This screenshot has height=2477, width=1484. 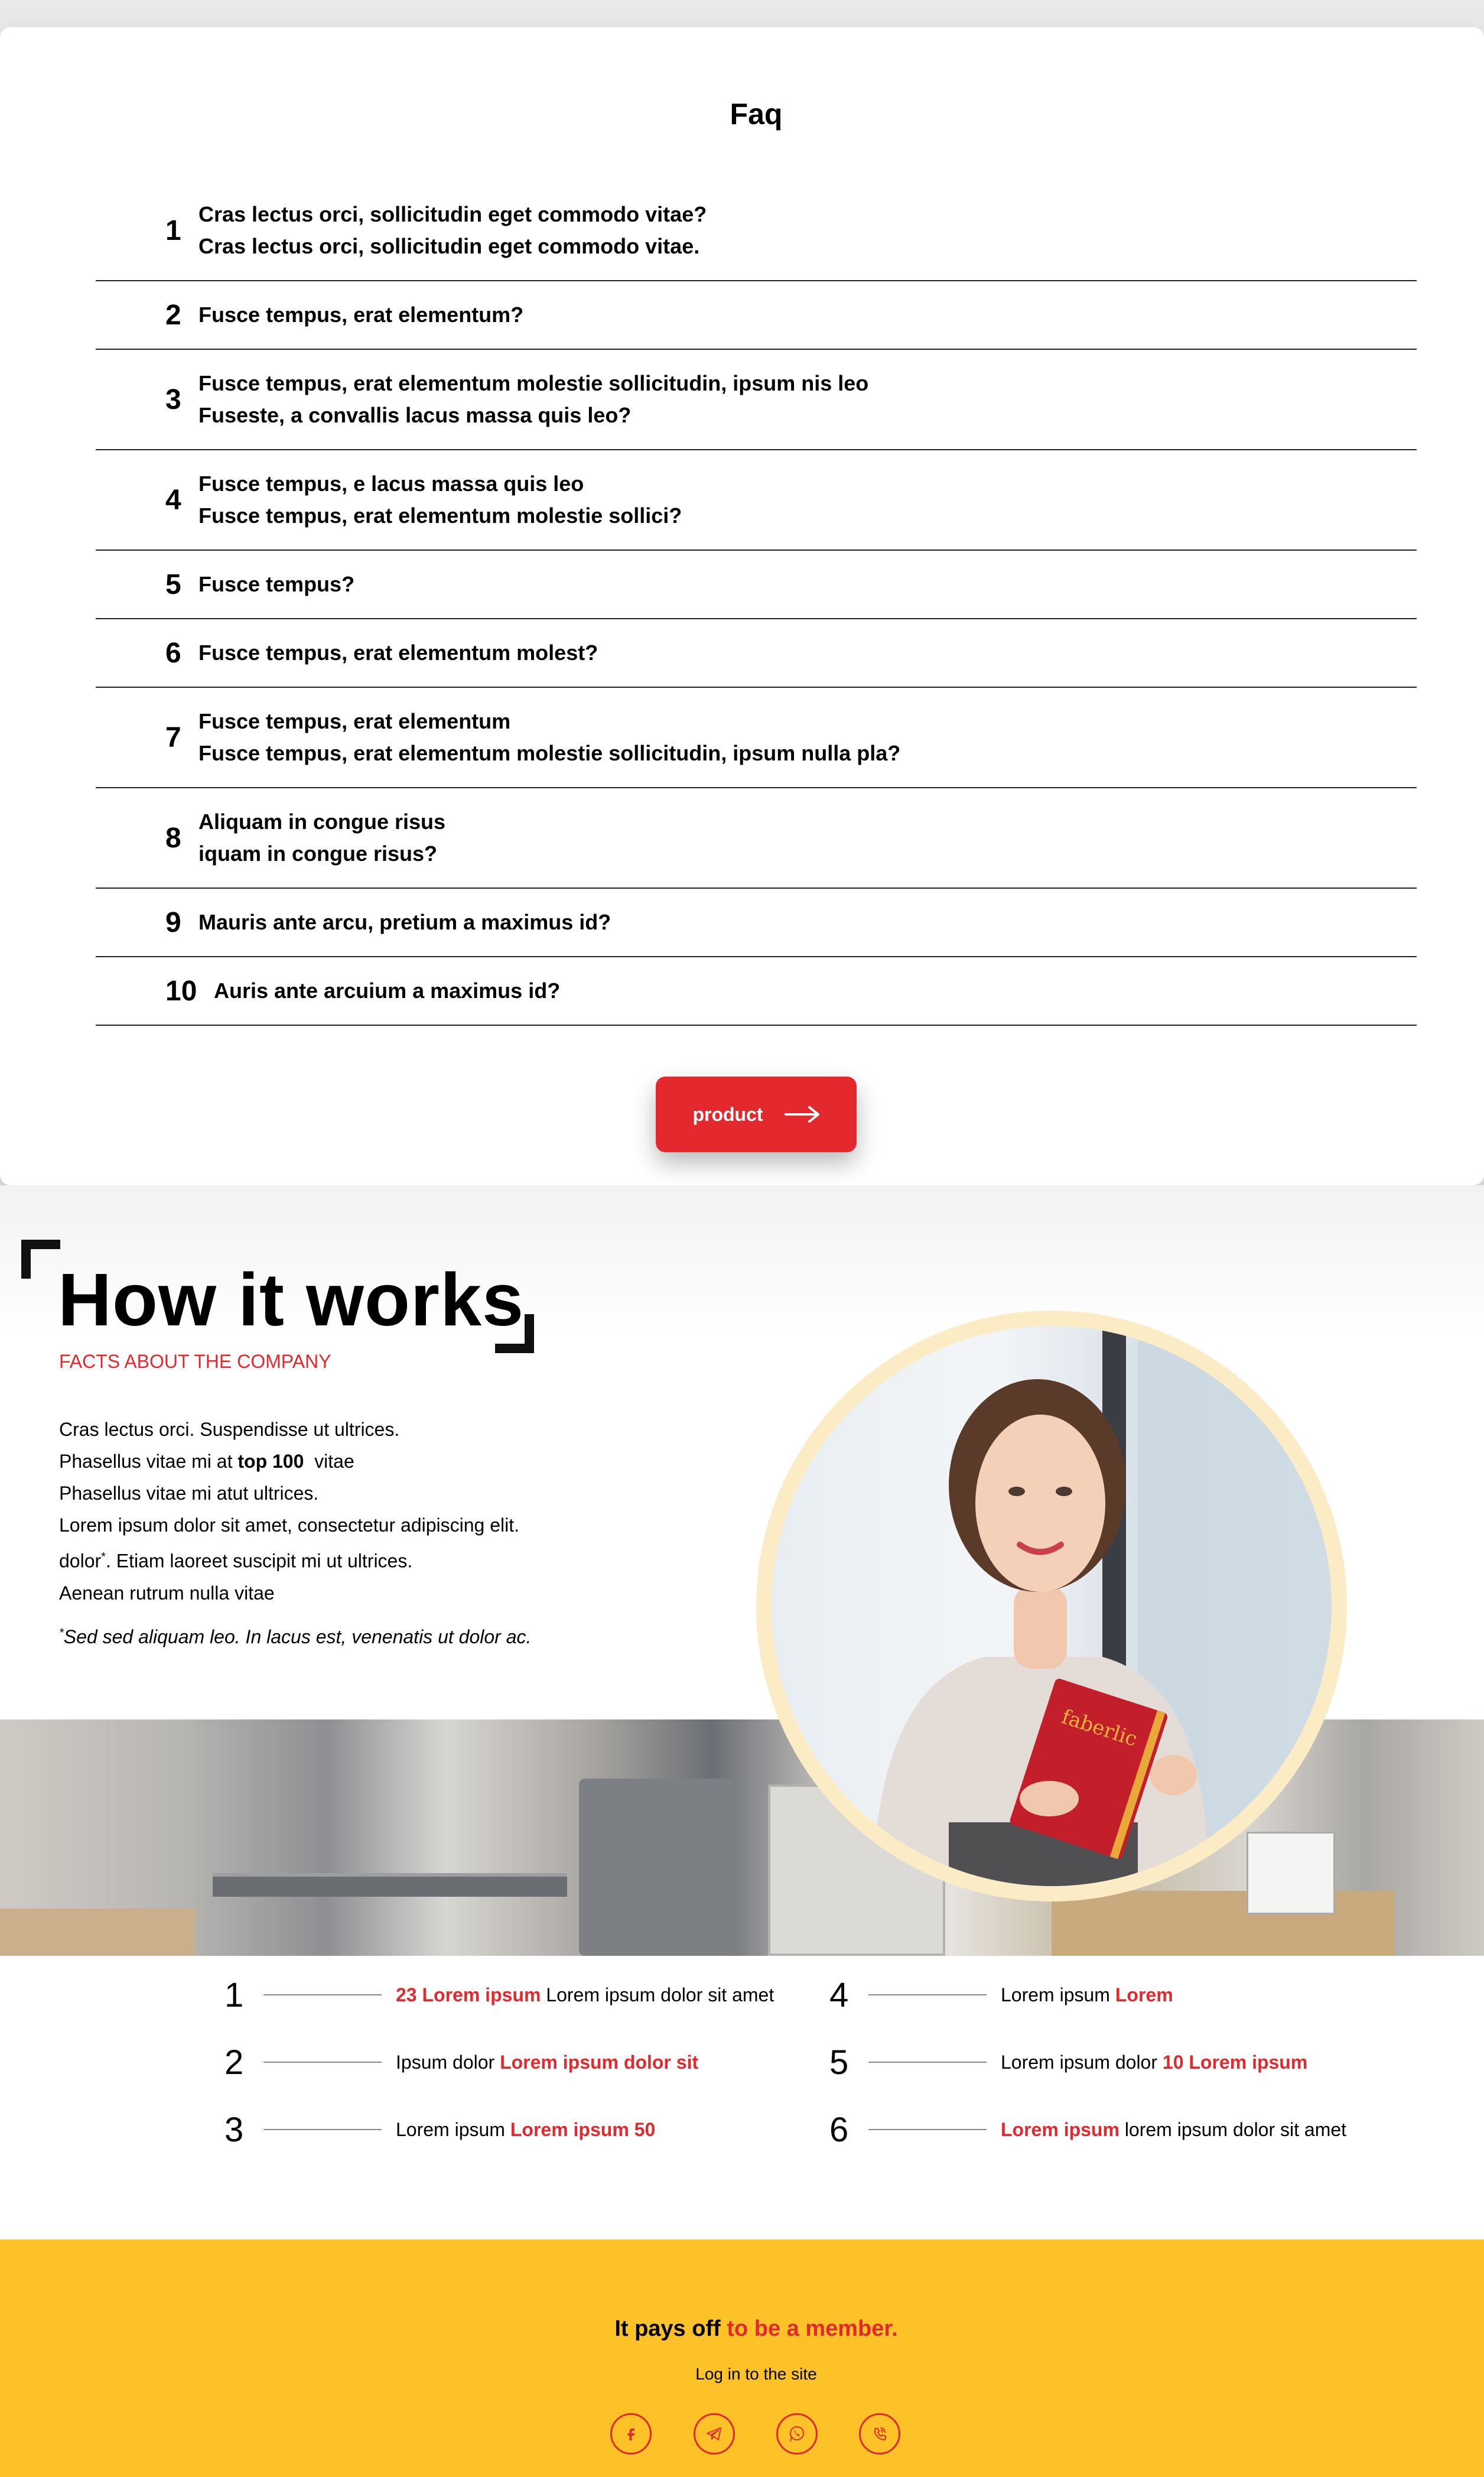 What do you see at coordinates (1082, 2062) in the screenshot?
I see `fact-plain: Lorem ipsum dolor` at bounding box center [1082, 2062].